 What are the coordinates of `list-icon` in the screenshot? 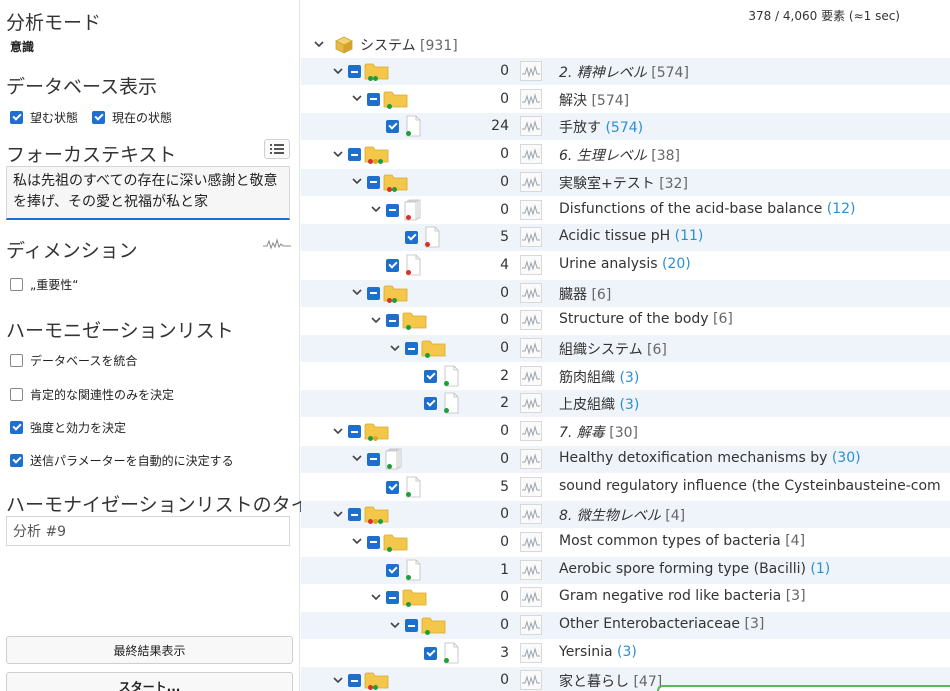 It's located at (277, 149).